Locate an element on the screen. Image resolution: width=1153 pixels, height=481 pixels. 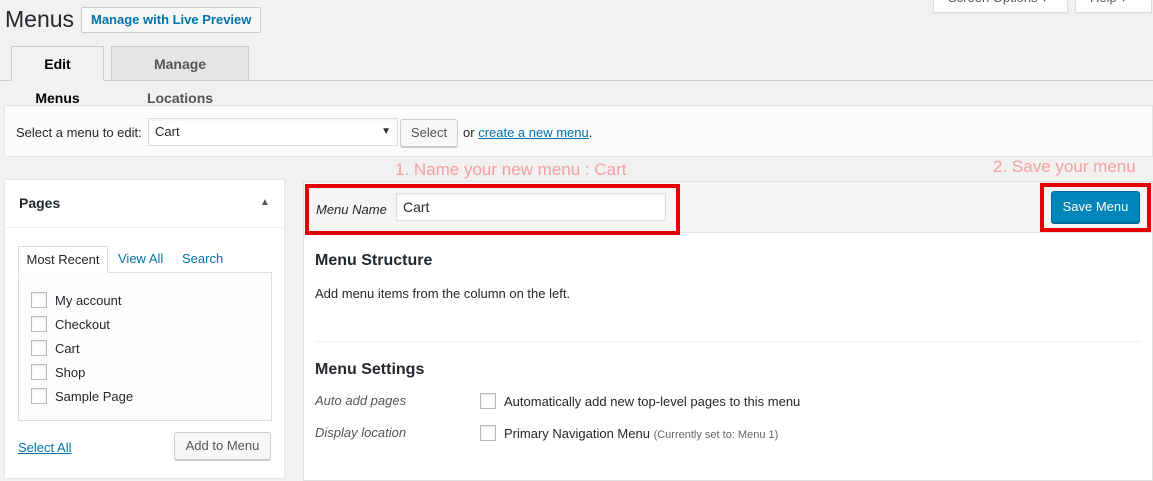
page-label: Checkout is located at coordinates (82, 324).